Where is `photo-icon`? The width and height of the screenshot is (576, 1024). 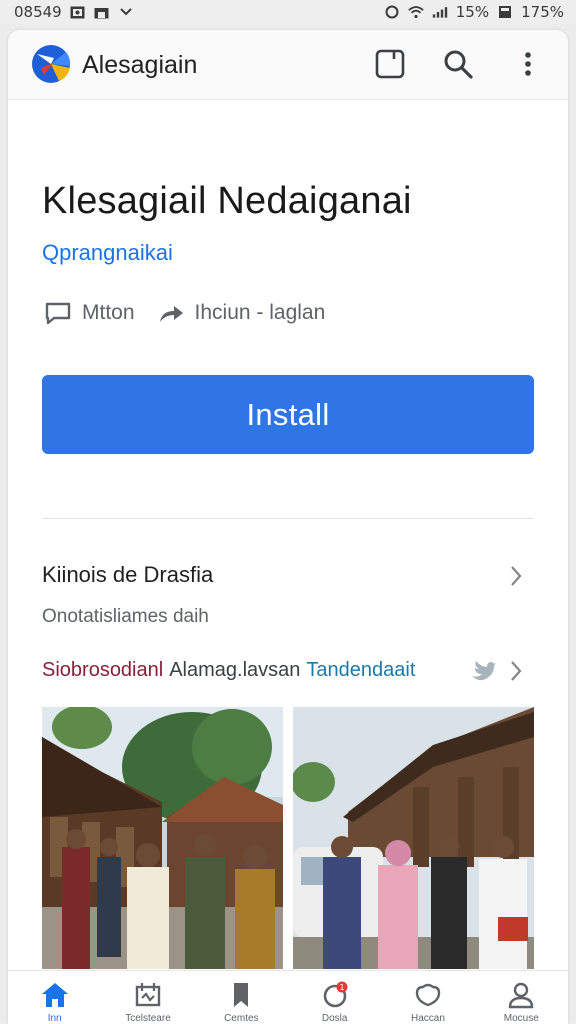 photo-icon is located at coordinates (78, 12).